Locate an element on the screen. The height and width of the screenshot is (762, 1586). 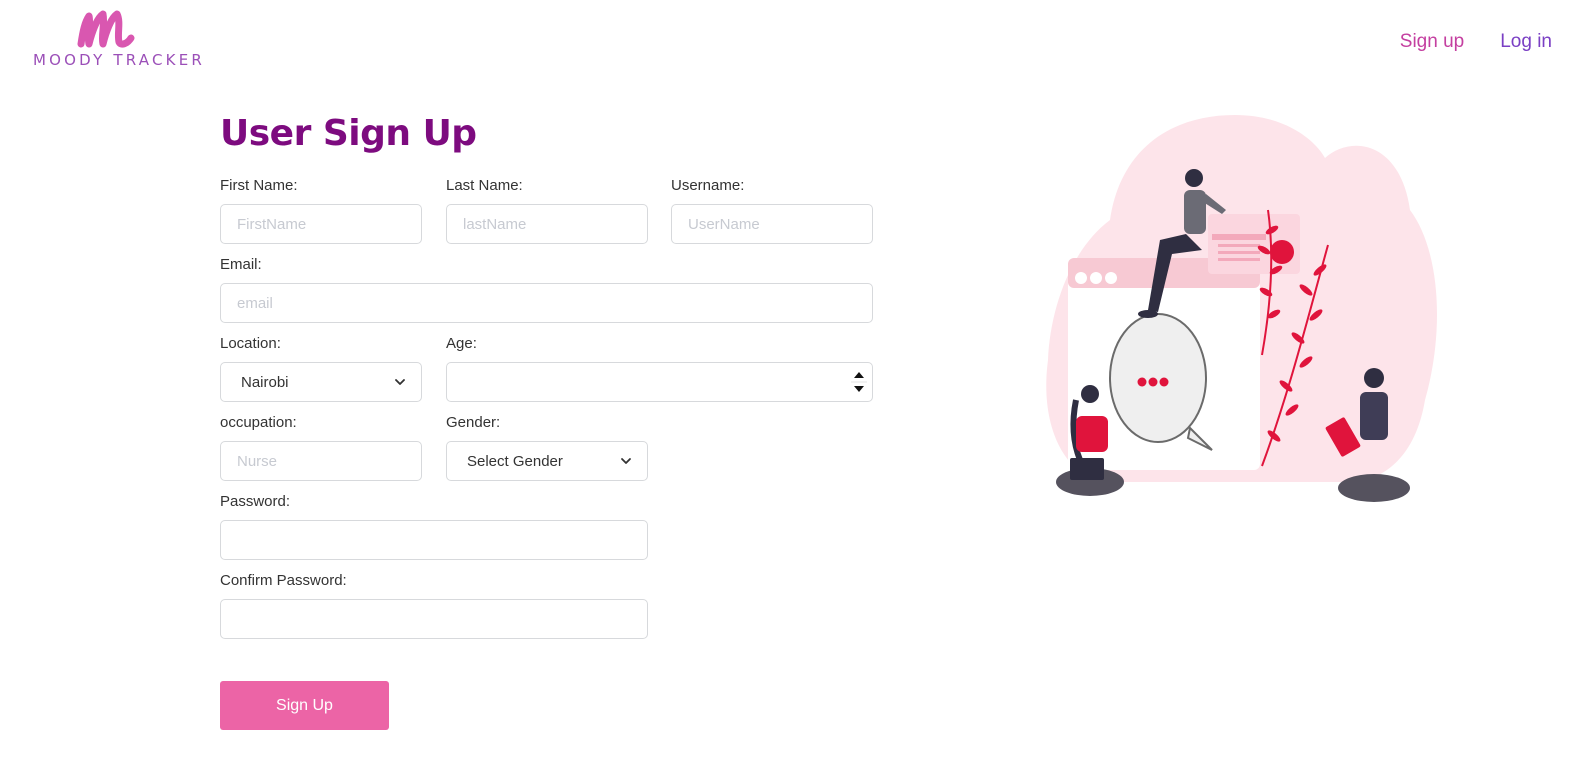
page-title: User Sign Up is located at coordinates (348, 133).